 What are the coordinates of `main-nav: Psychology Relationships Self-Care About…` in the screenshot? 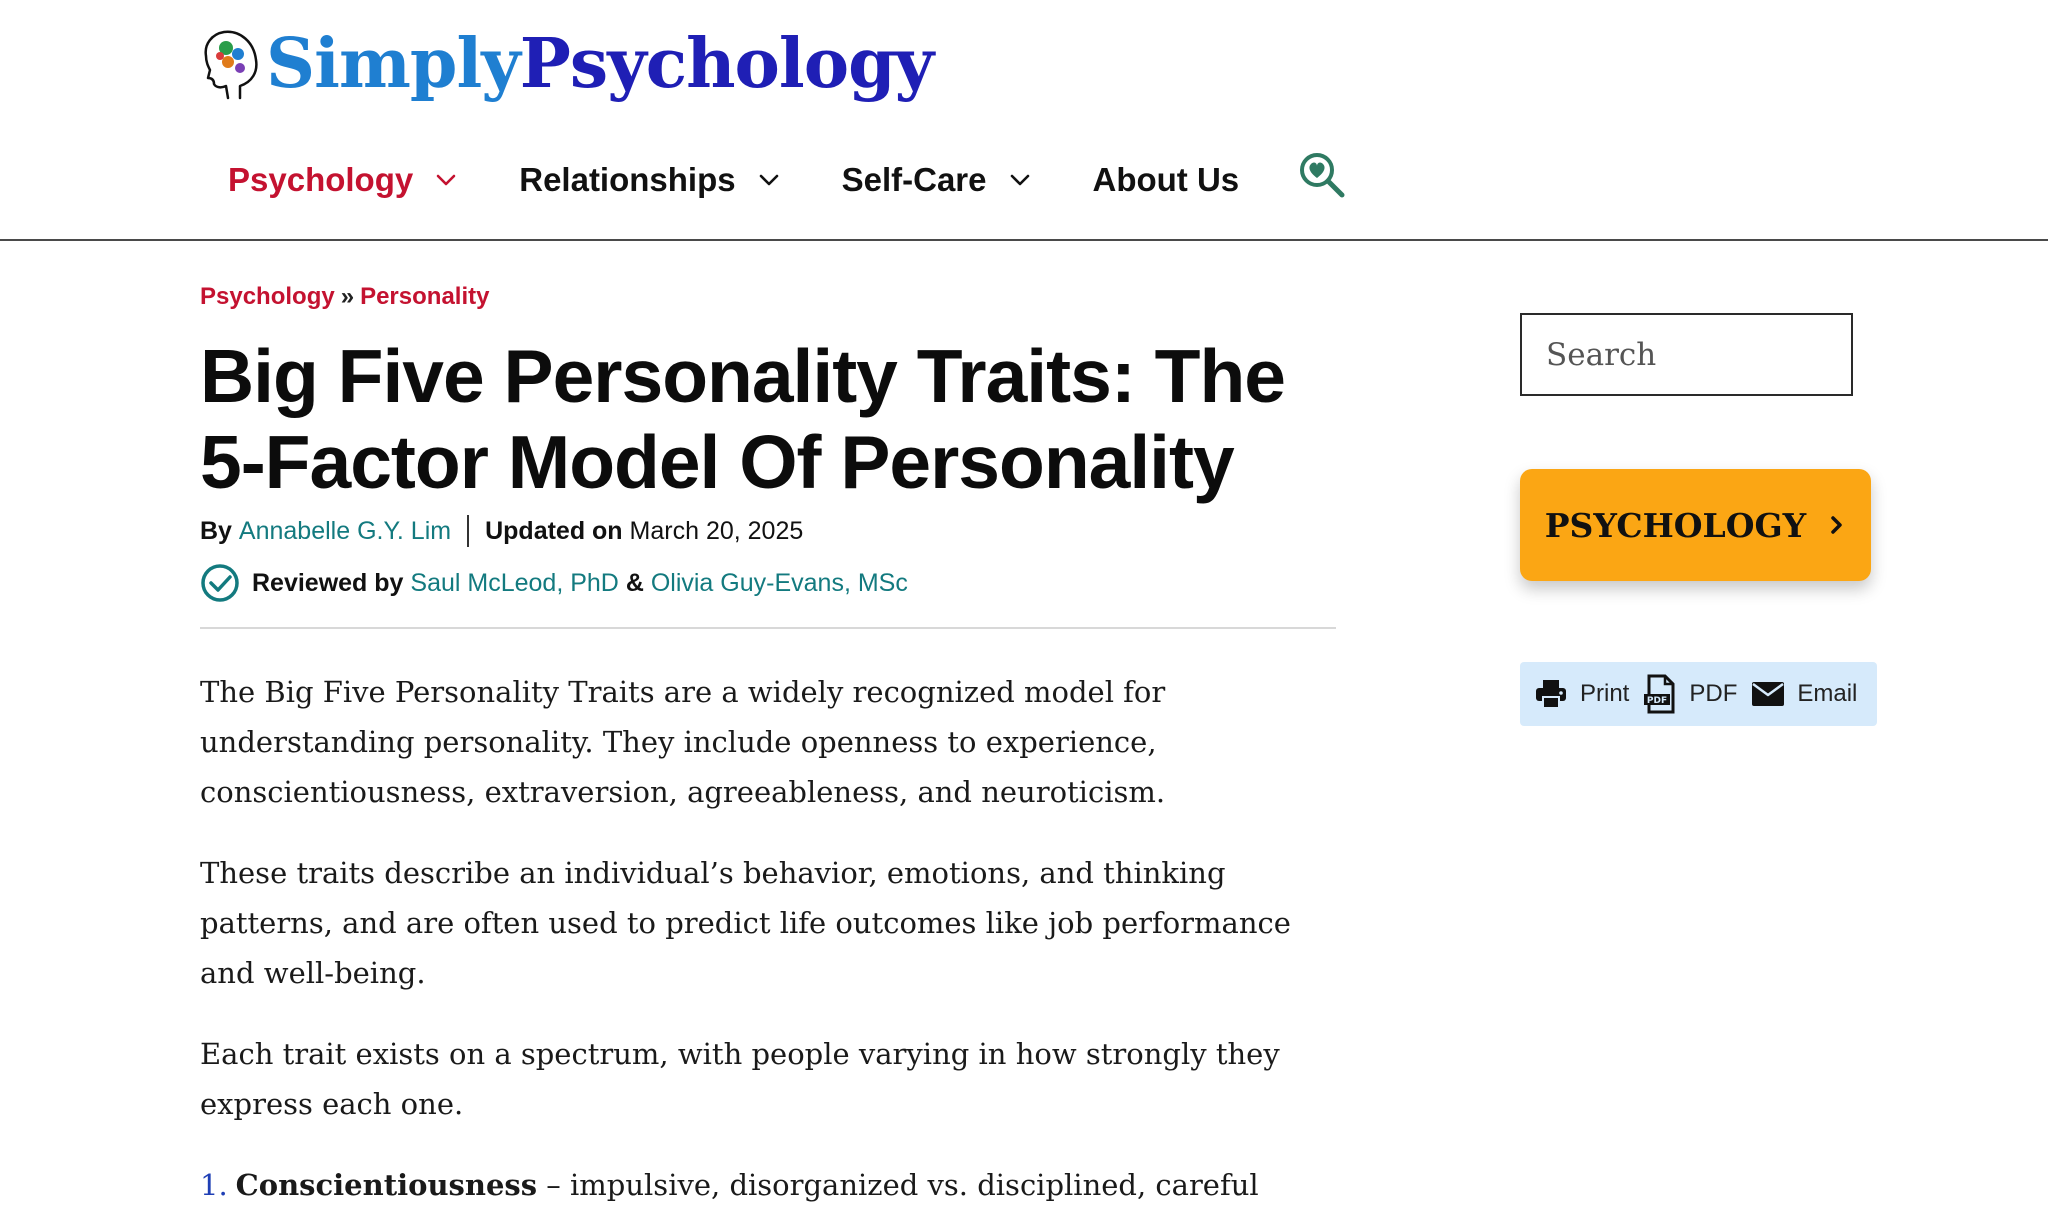 It's located at (787, 180).